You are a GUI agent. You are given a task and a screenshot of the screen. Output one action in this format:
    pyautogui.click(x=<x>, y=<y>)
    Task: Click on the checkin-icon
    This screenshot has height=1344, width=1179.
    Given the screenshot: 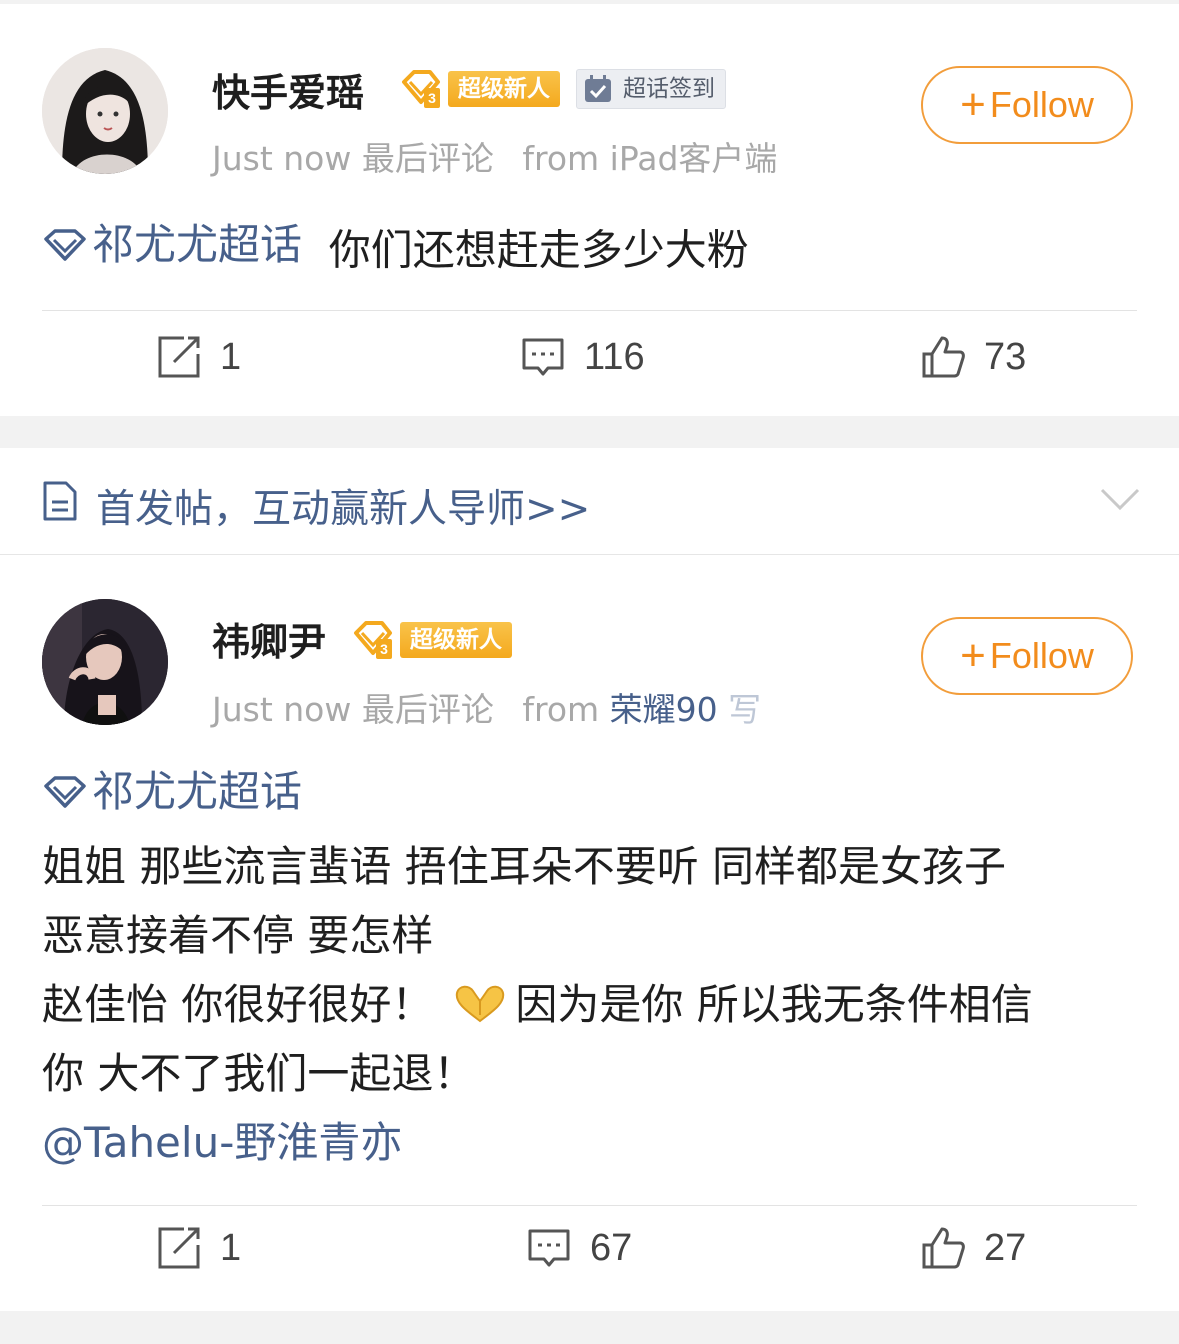 What is the action you would take?
    pyautogui.click(x=598, y=88)
    